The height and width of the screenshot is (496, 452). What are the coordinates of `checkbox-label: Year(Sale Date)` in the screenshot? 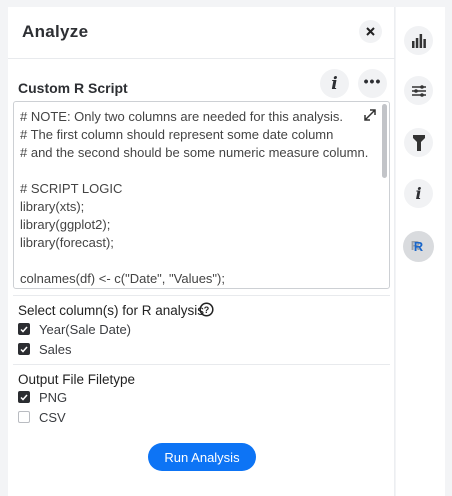 It's located at (85, 329).